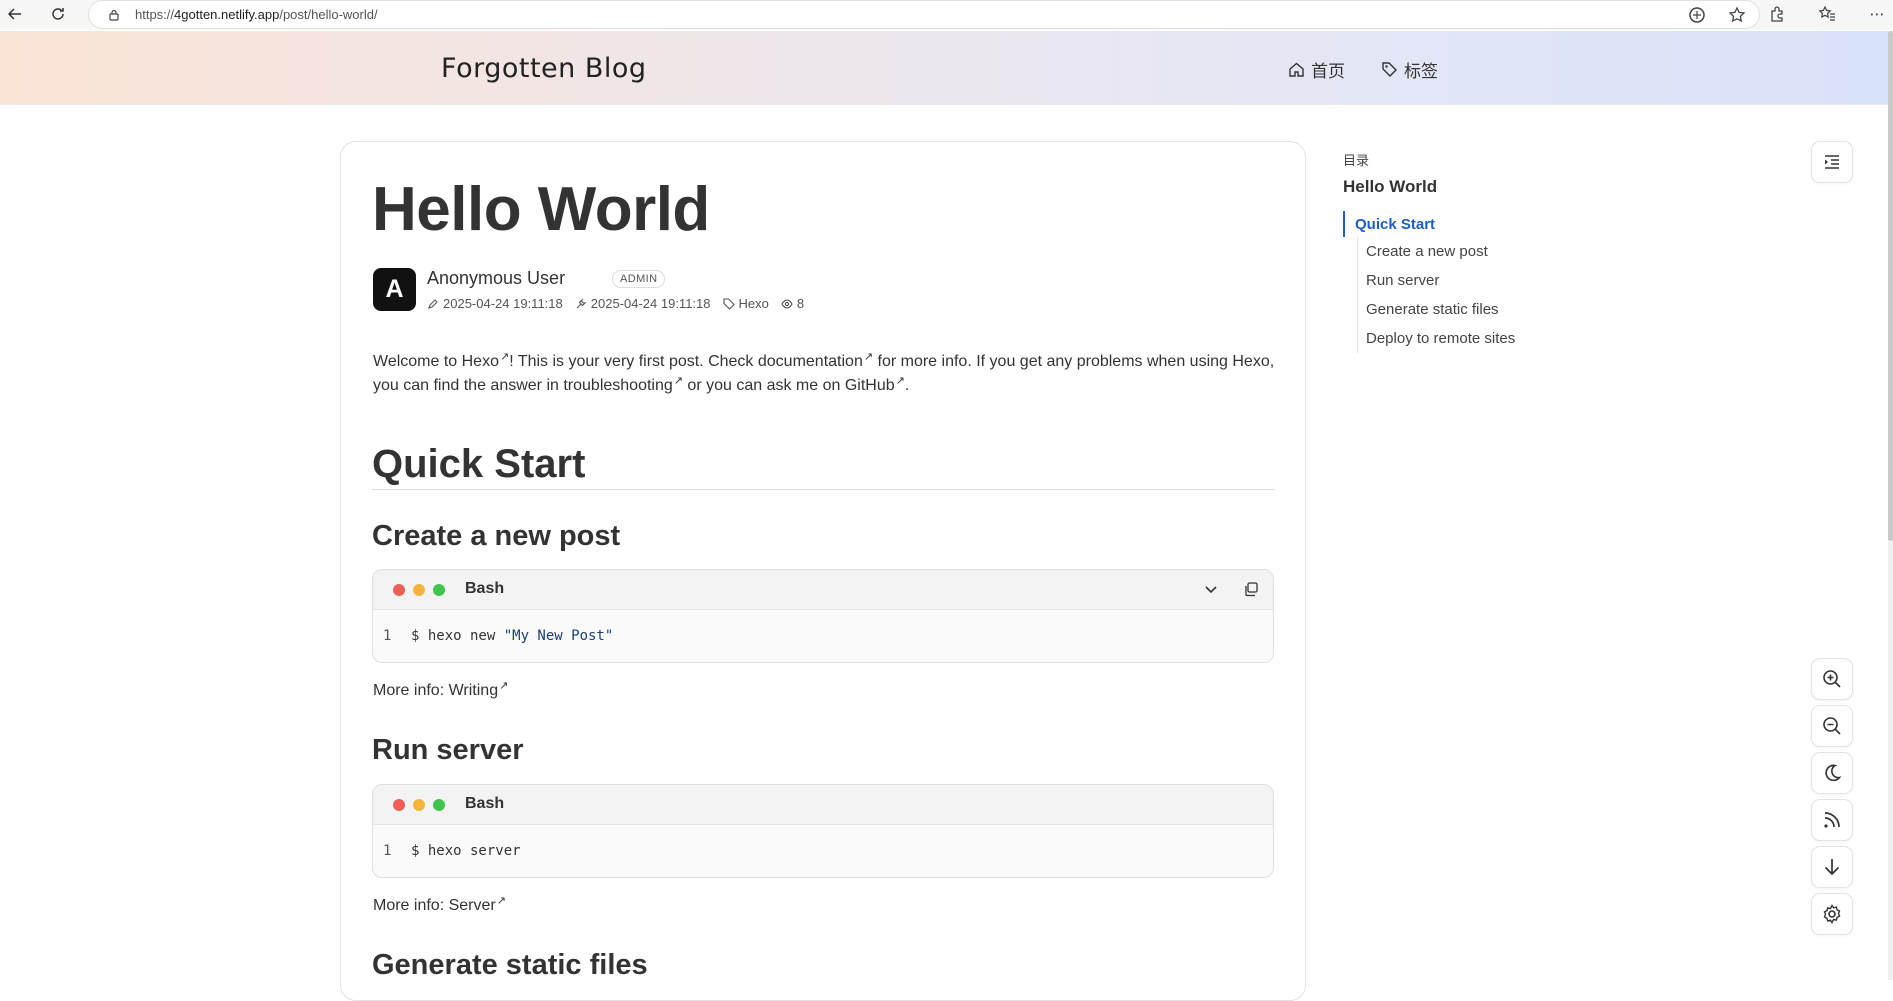 The height and width of the screenshot is (1001, 1893). What do you see at coordinates (1473, 187) in the screenshot?
I see `toc-title: Hello World` at bounding box center [1473, 187].